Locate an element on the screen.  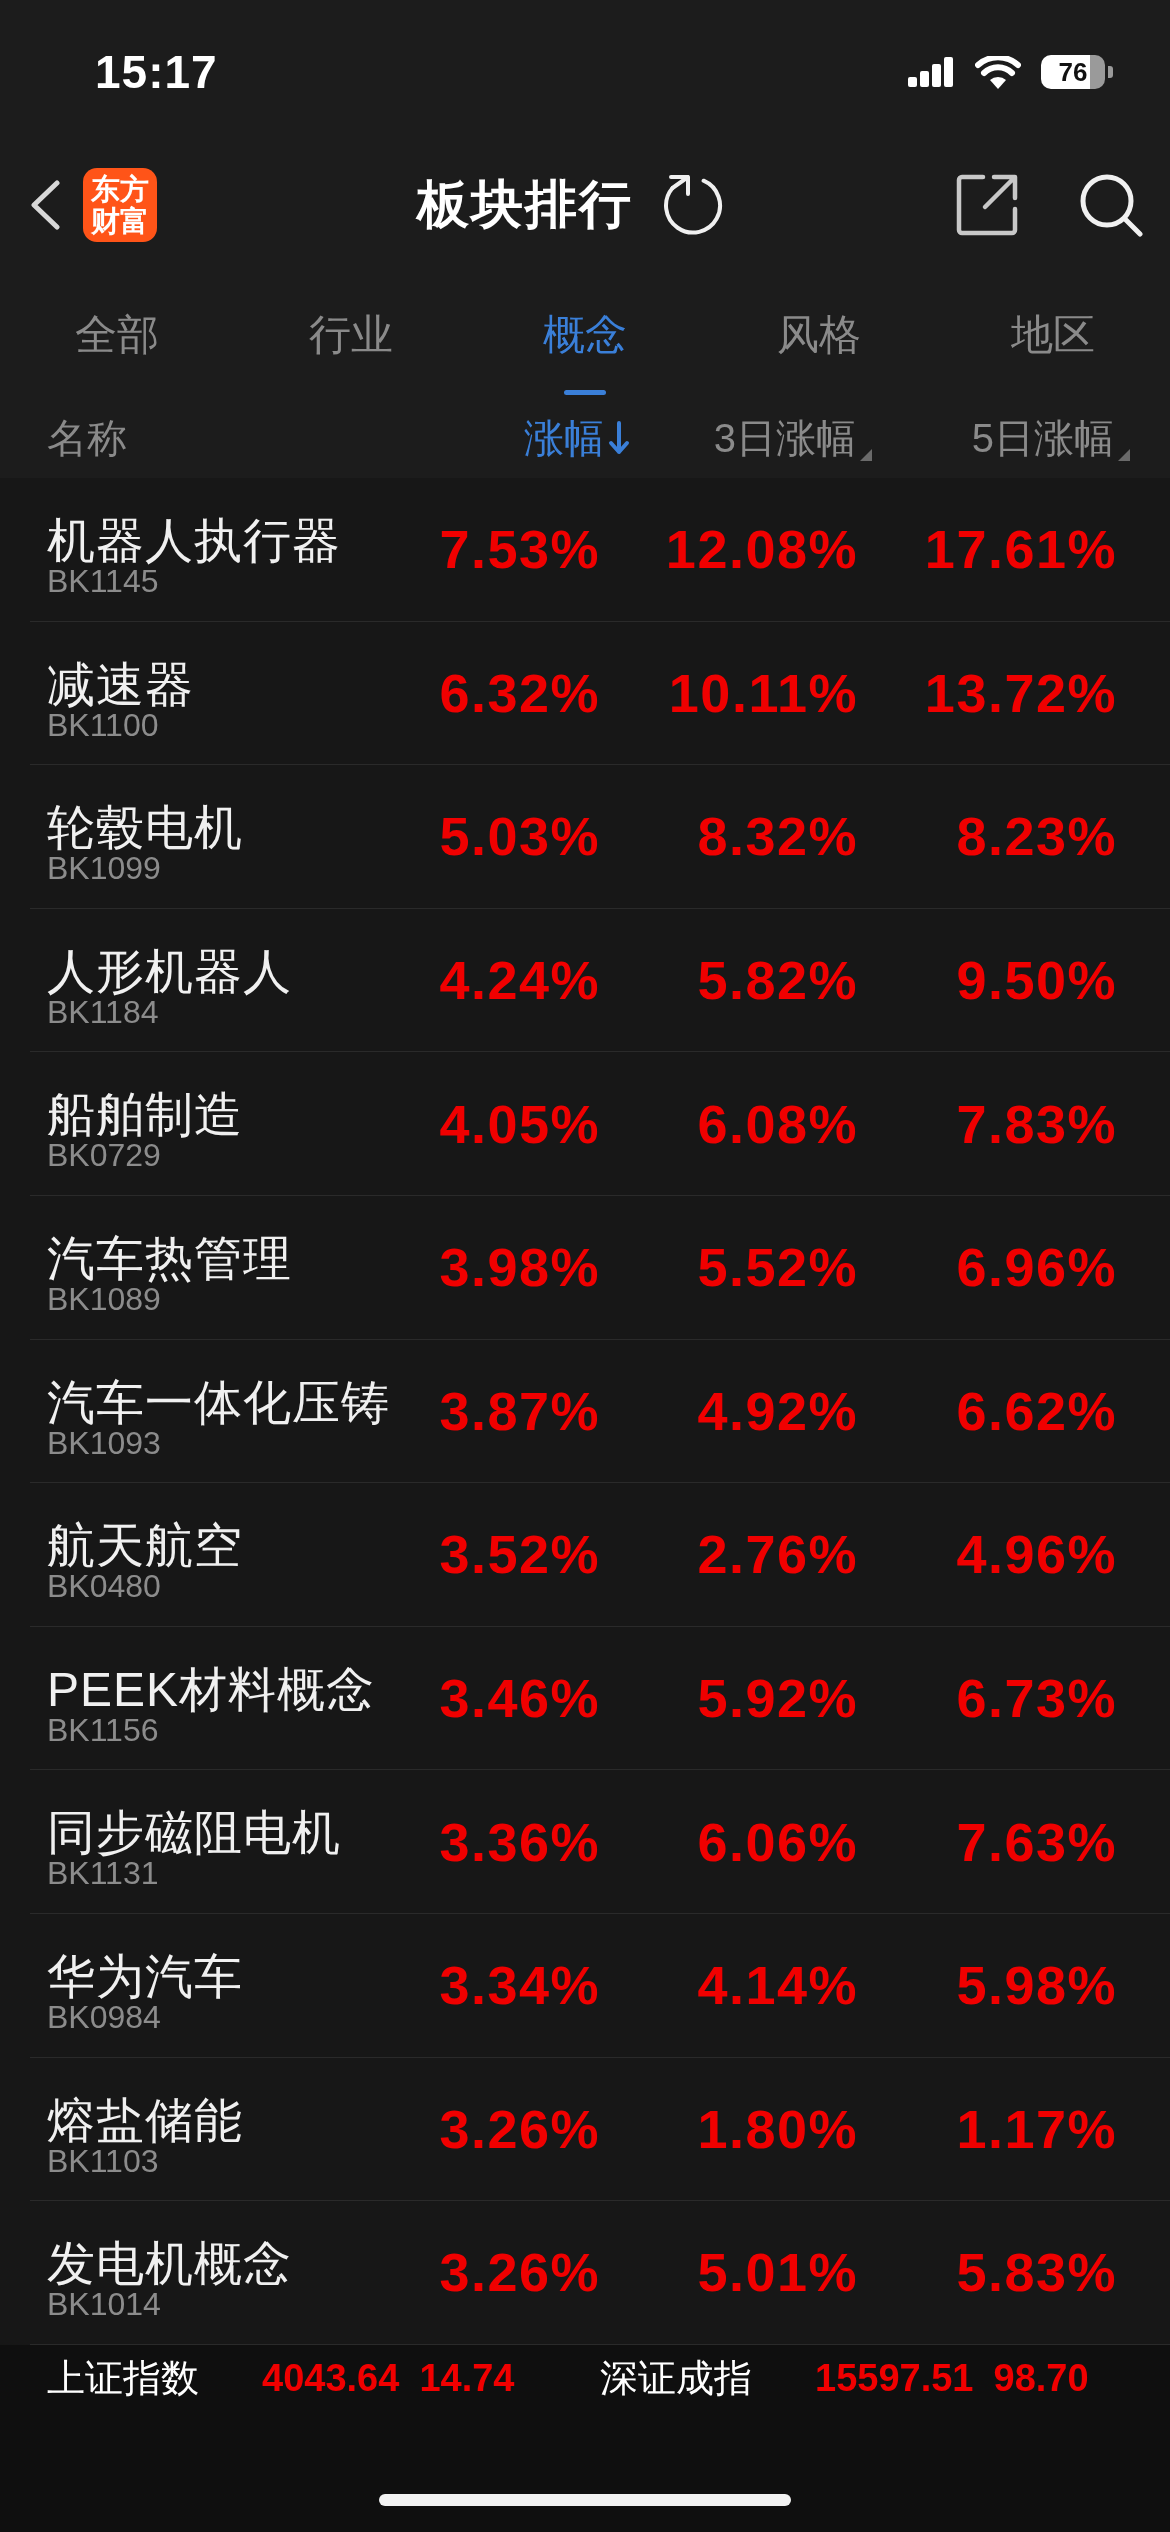
change-value: 7.83% is located at coordinates (1036, 1123).